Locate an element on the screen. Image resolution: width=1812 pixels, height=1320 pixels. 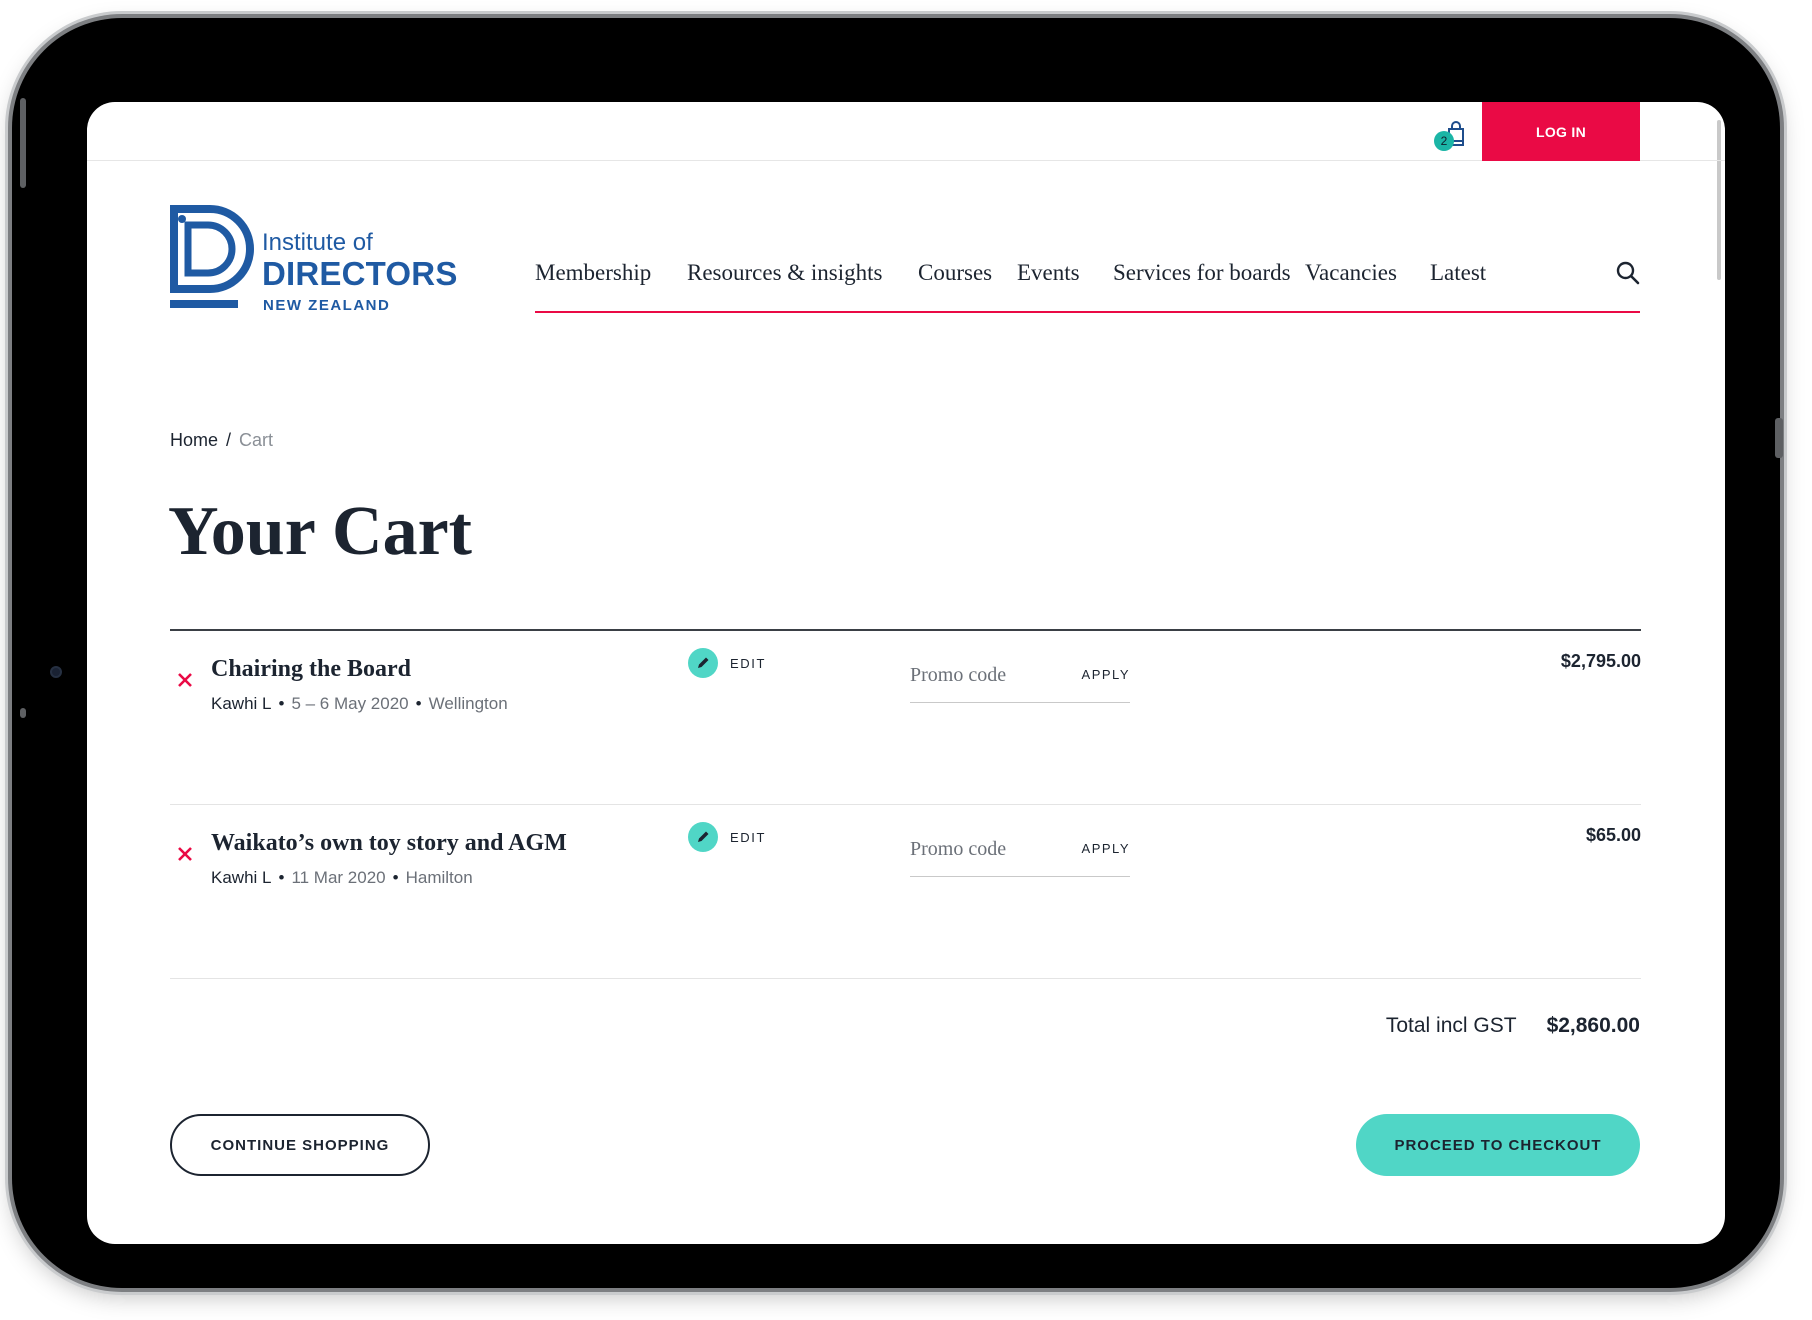
nav-item-latest: Latest is located at coordinates (1458, 273).